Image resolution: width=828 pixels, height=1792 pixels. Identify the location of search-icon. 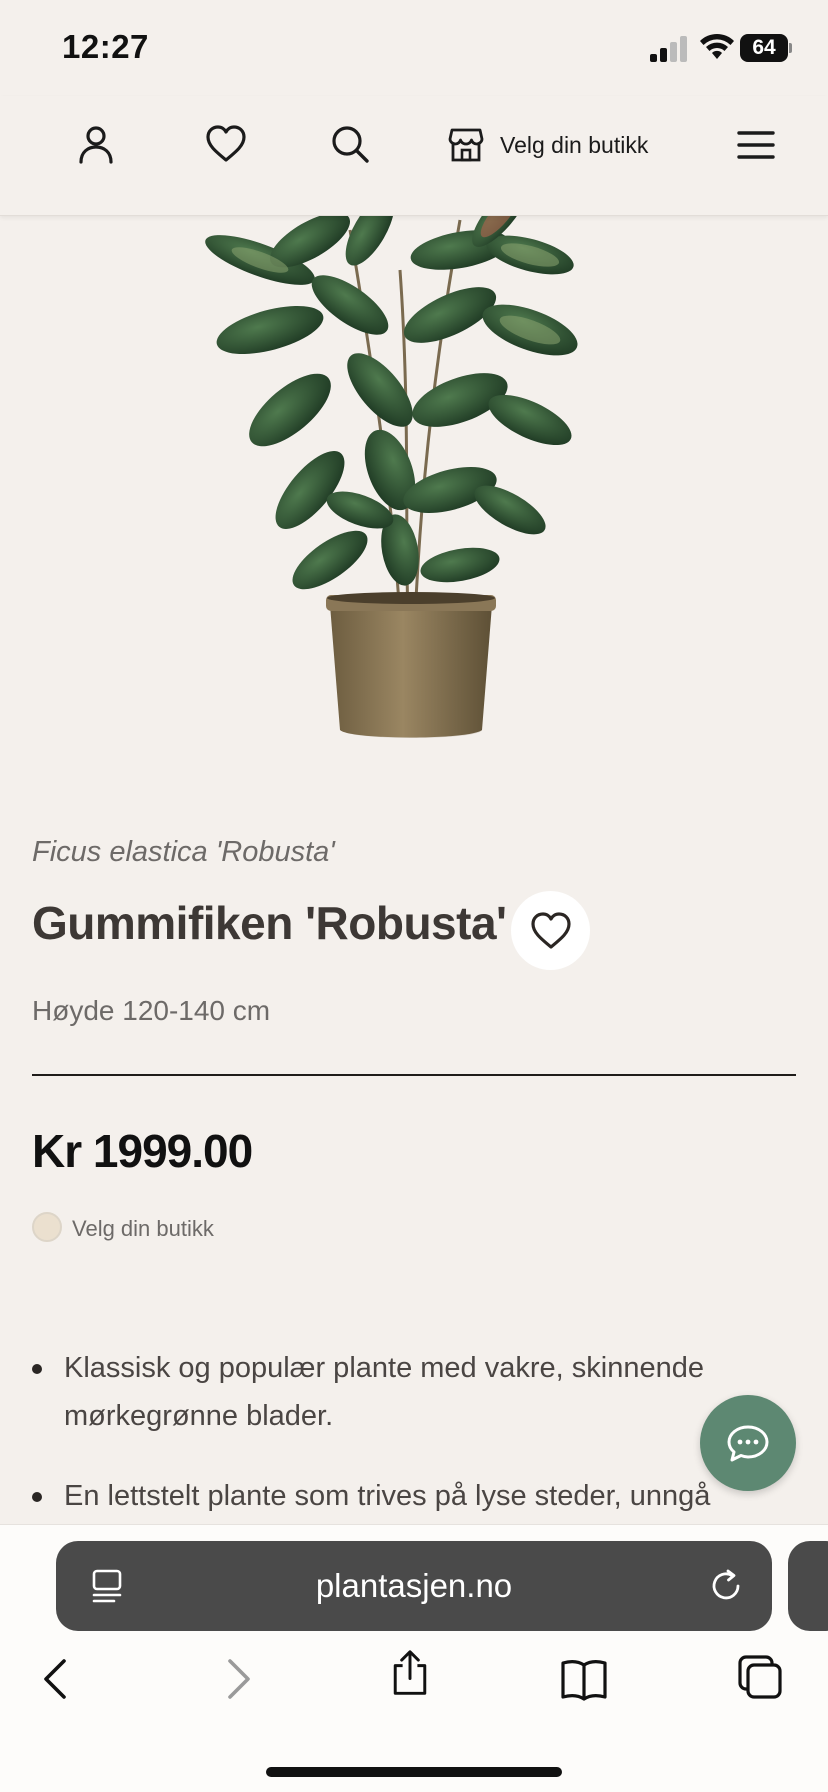
(350, 144).